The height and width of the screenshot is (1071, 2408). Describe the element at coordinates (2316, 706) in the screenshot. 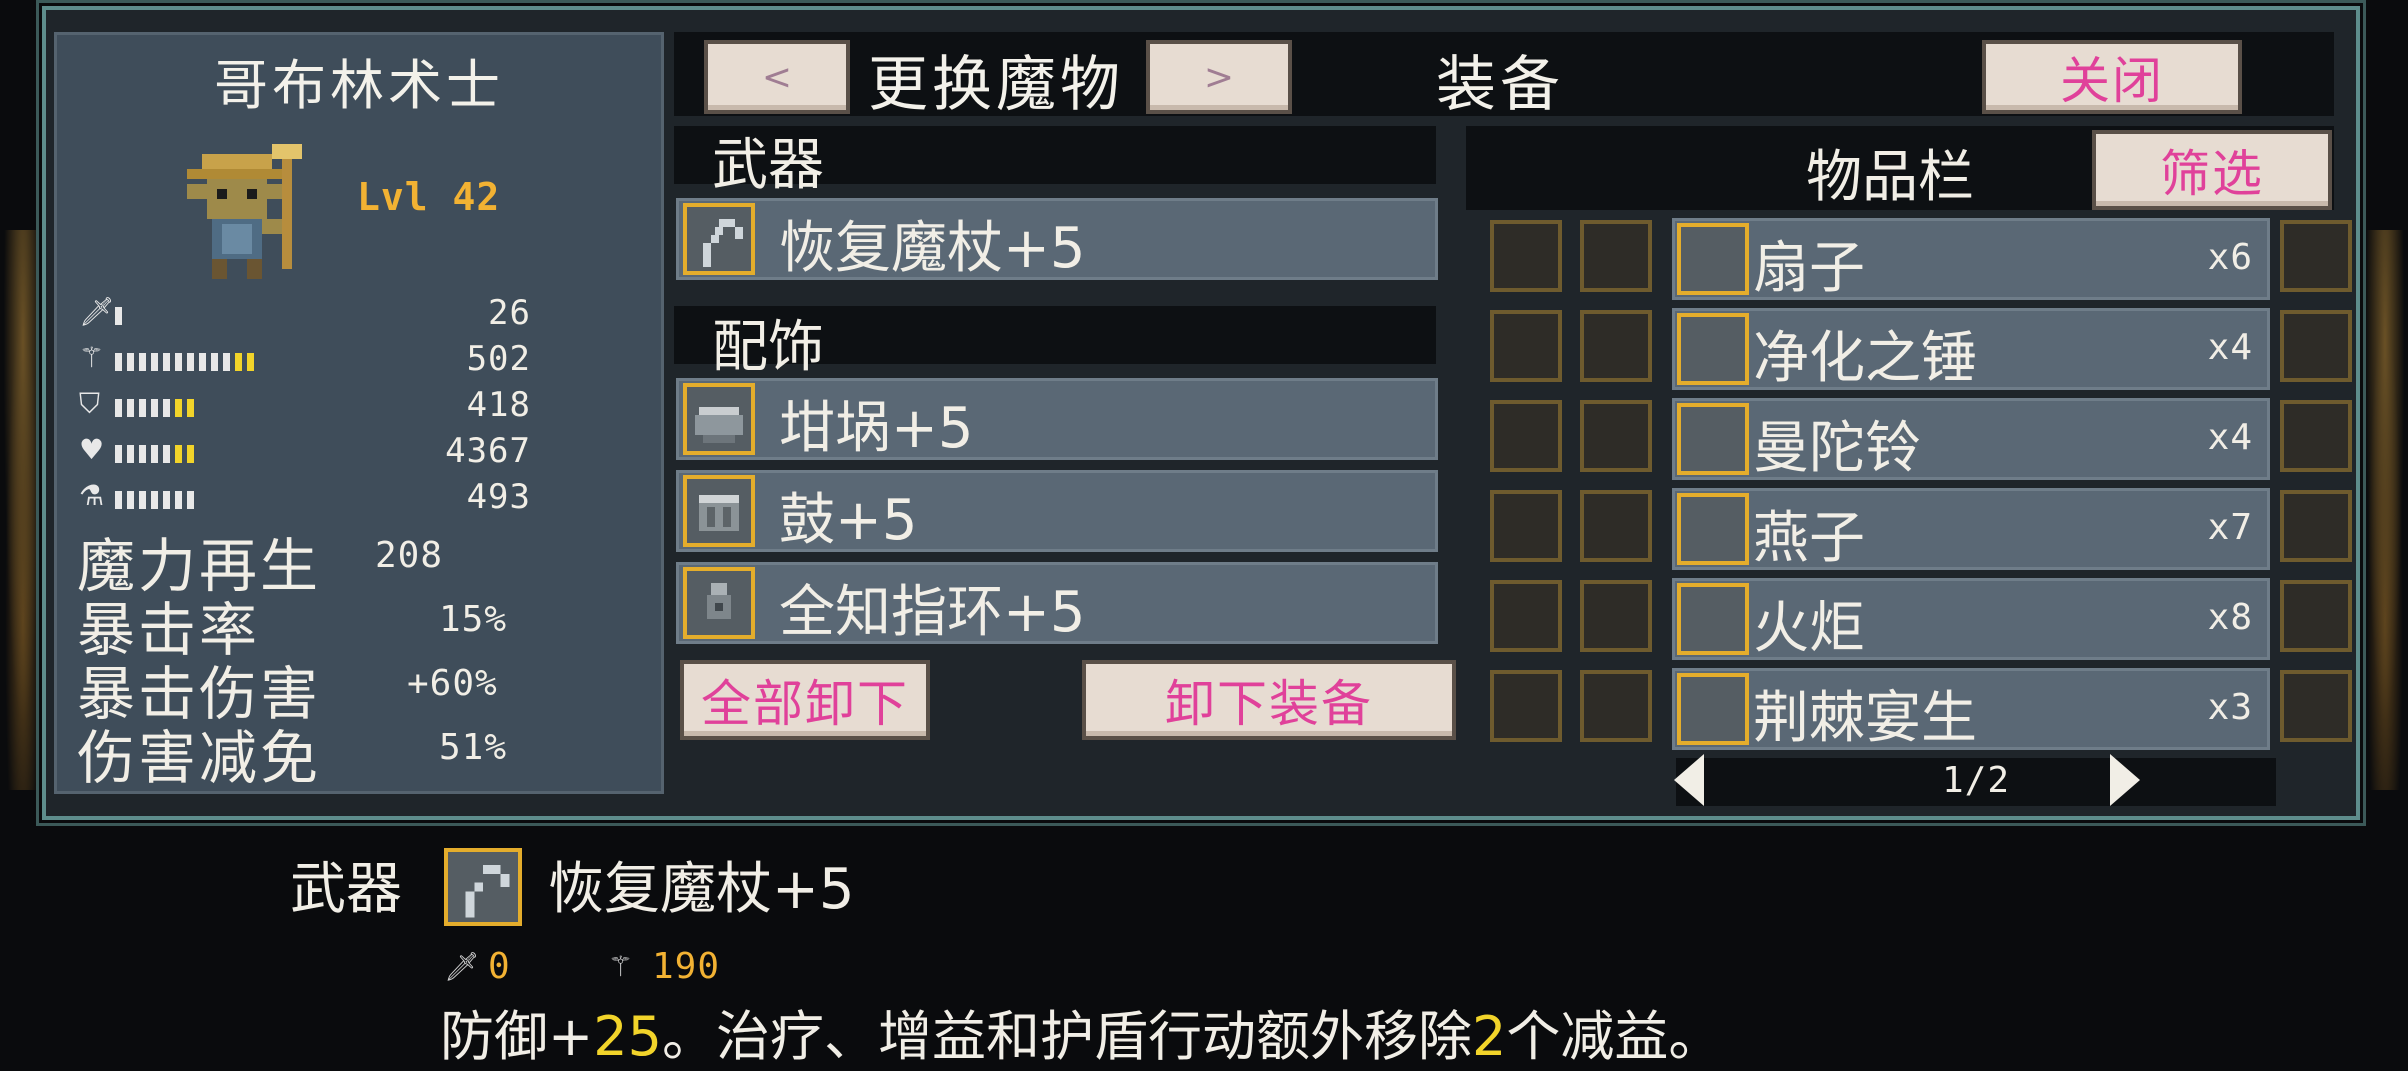

I see `crook-icon` at that location.